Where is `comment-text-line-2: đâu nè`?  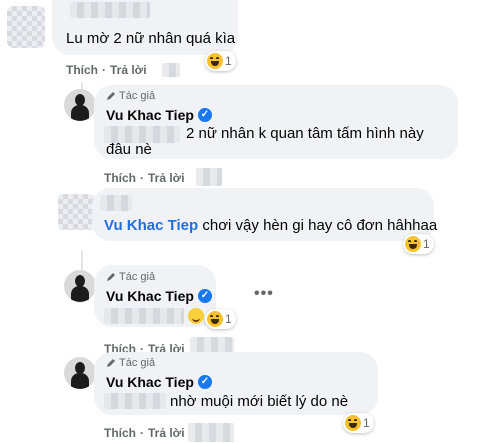 comment-text-line-2: đâu nè is located at coordinates (129, 149).